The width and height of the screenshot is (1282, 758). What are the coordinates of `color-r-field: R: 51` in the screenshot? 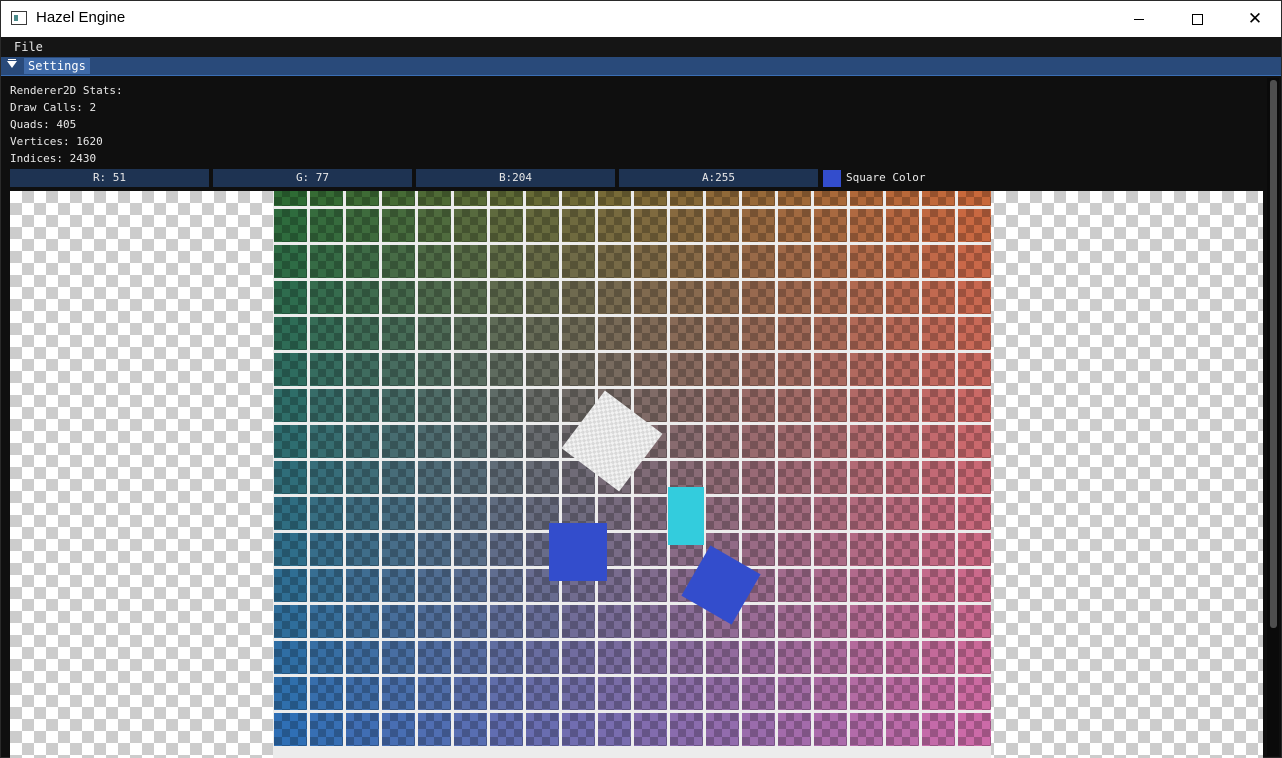 It's located at (109, 178).